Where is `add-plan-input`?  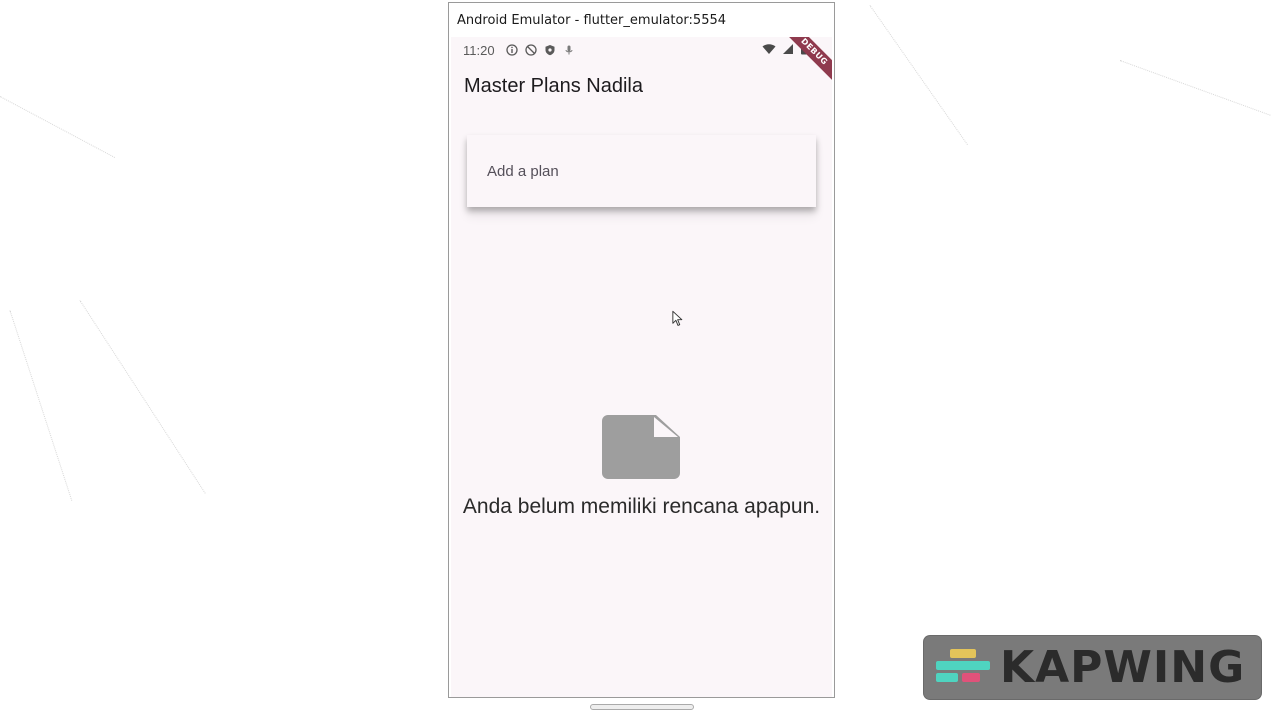 add-plan-input is located at coordinates (637, 171).